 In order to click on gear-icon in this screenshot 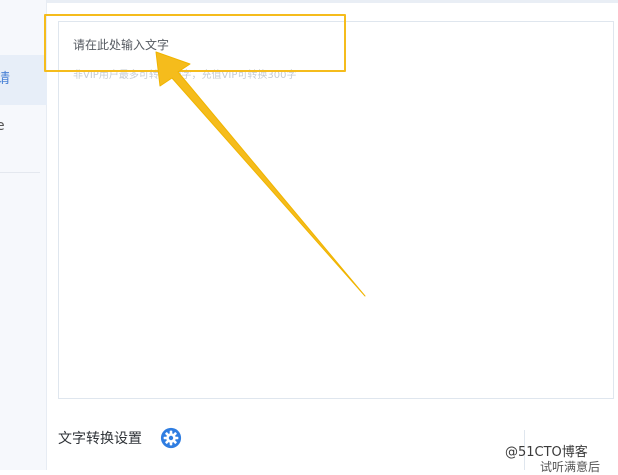, I will do `click(171, 438)`.